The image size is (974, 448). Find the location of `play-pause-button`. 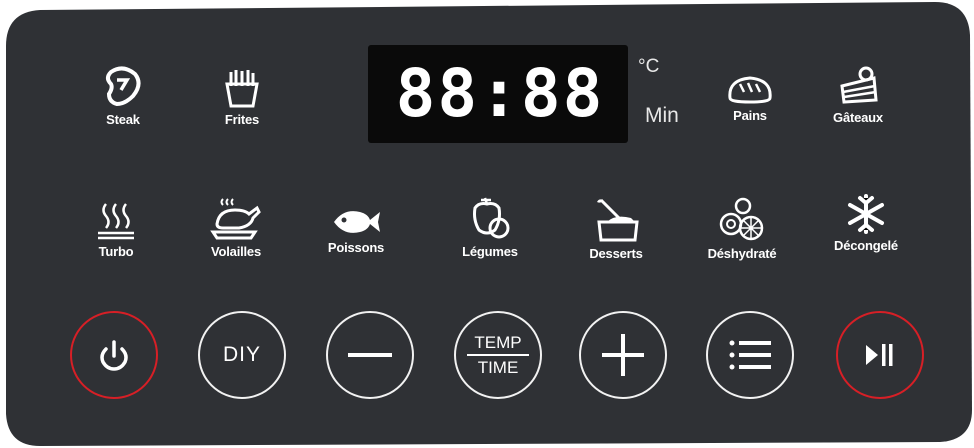

play-pause-button is located at coordinates (880, 355).